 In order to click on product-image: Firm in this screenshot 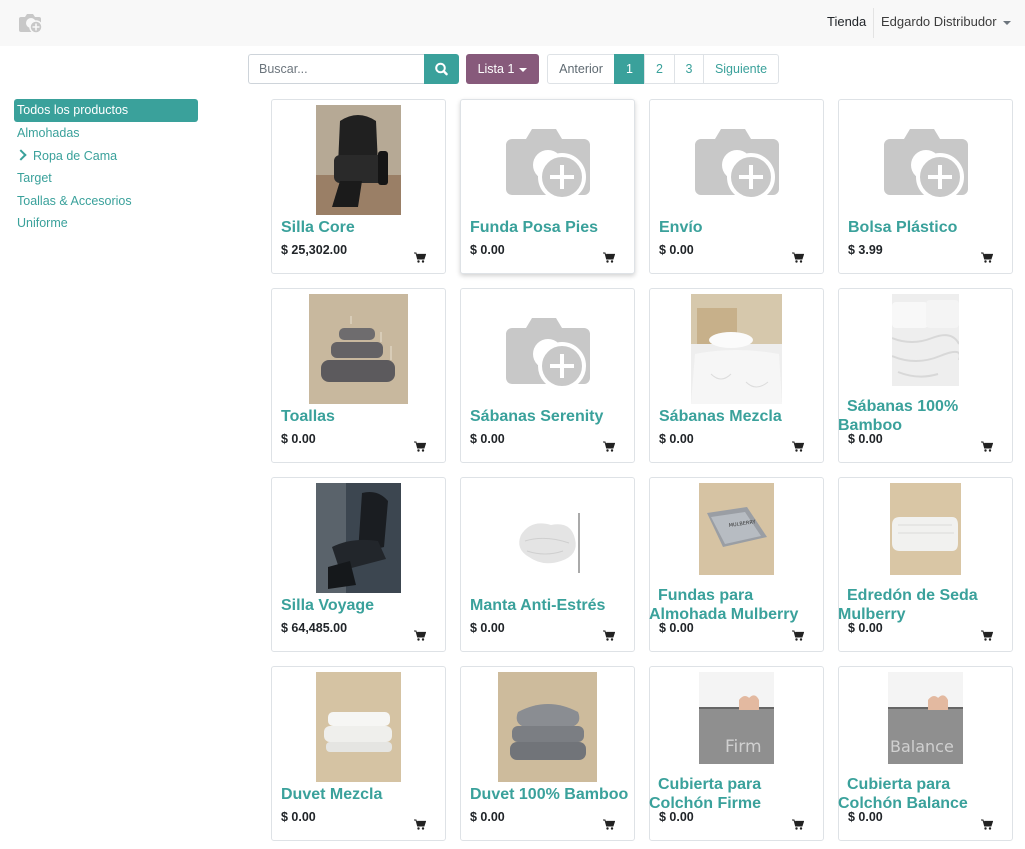, I will do `click(736, 718)`.